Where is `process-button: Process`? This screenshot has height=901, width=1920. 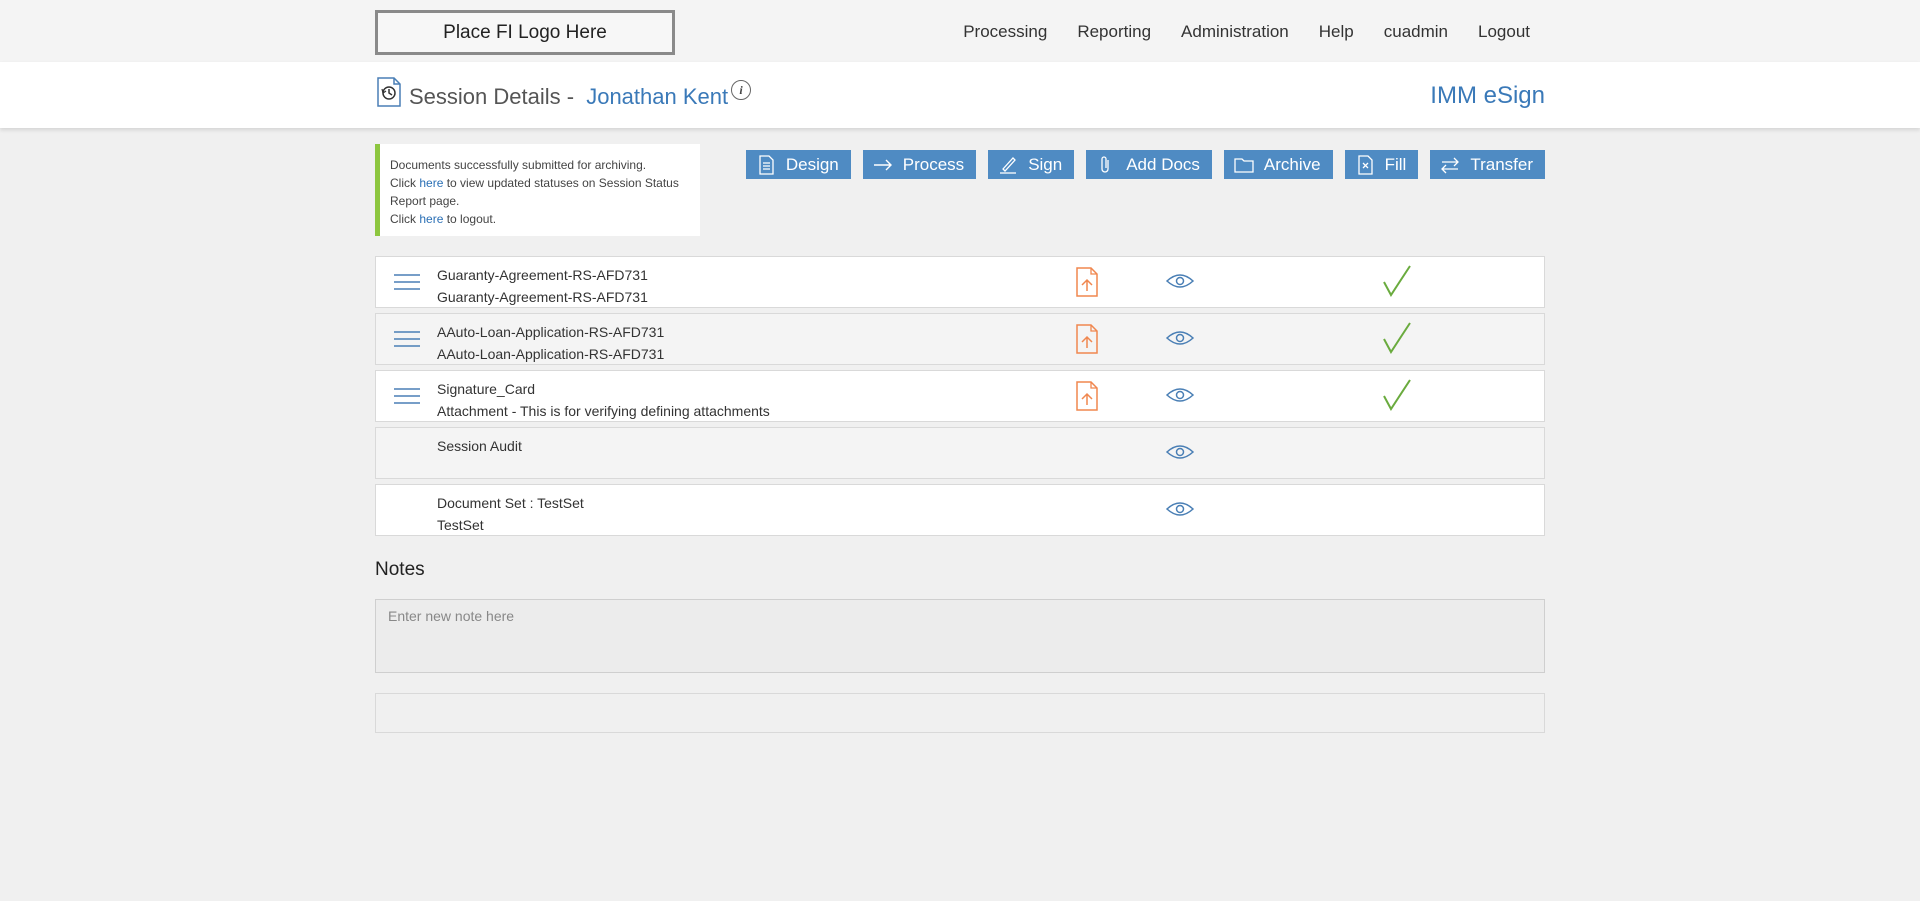 process-button: Process is located at coordinates (919, 164).